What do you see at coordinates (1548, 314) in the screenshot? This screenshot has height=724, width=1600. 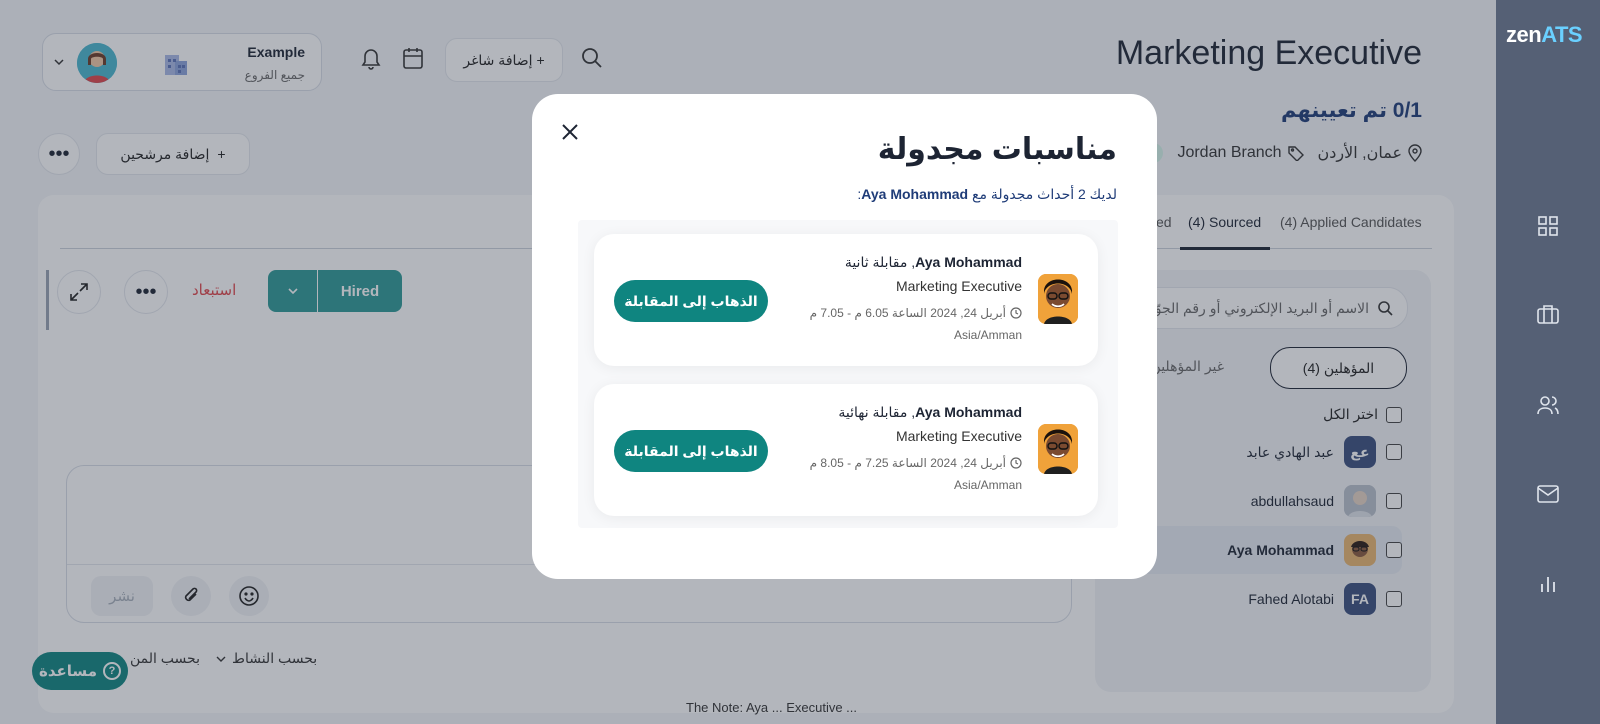 I see `briefcase-icon` at bounding box center [1548, 314].